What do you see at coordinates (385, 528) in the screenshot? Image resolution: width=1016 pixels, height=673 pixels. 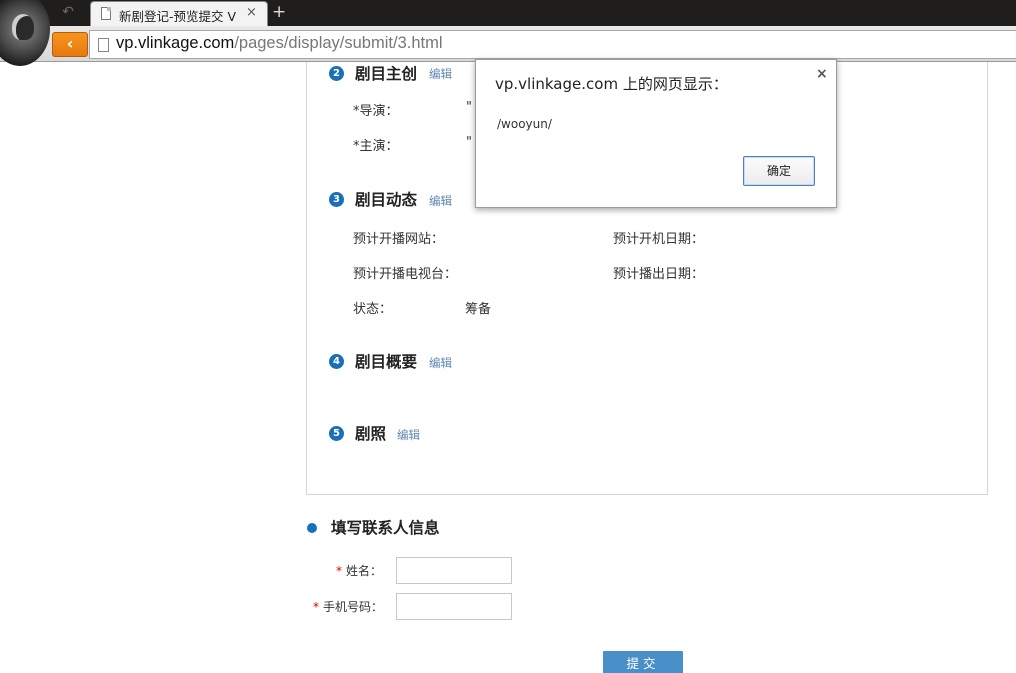 I see `contact-section-title: 填写联系人信息` at bounding box center [385, 528].